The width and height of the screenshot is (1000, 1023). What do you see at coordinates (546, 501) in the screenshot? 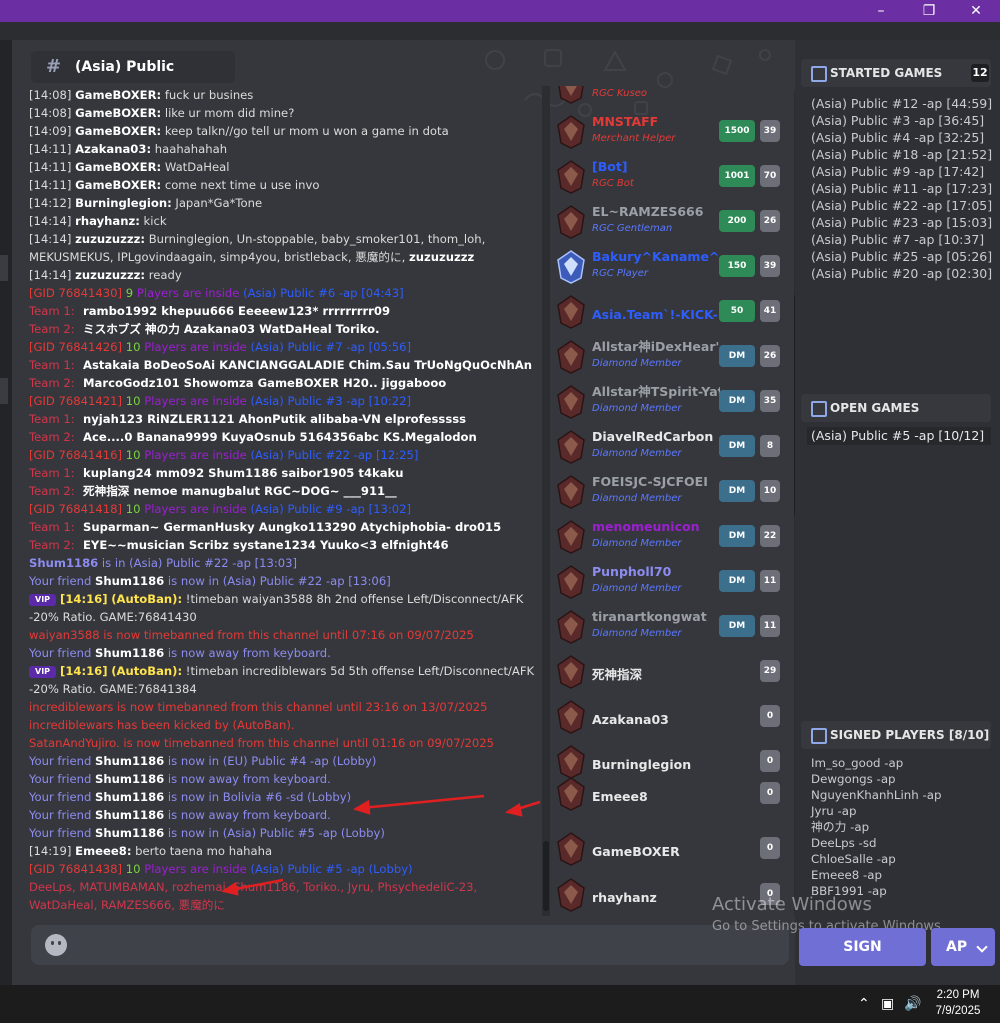
I see `log-scrollbar` at bounding box center [546, 501].